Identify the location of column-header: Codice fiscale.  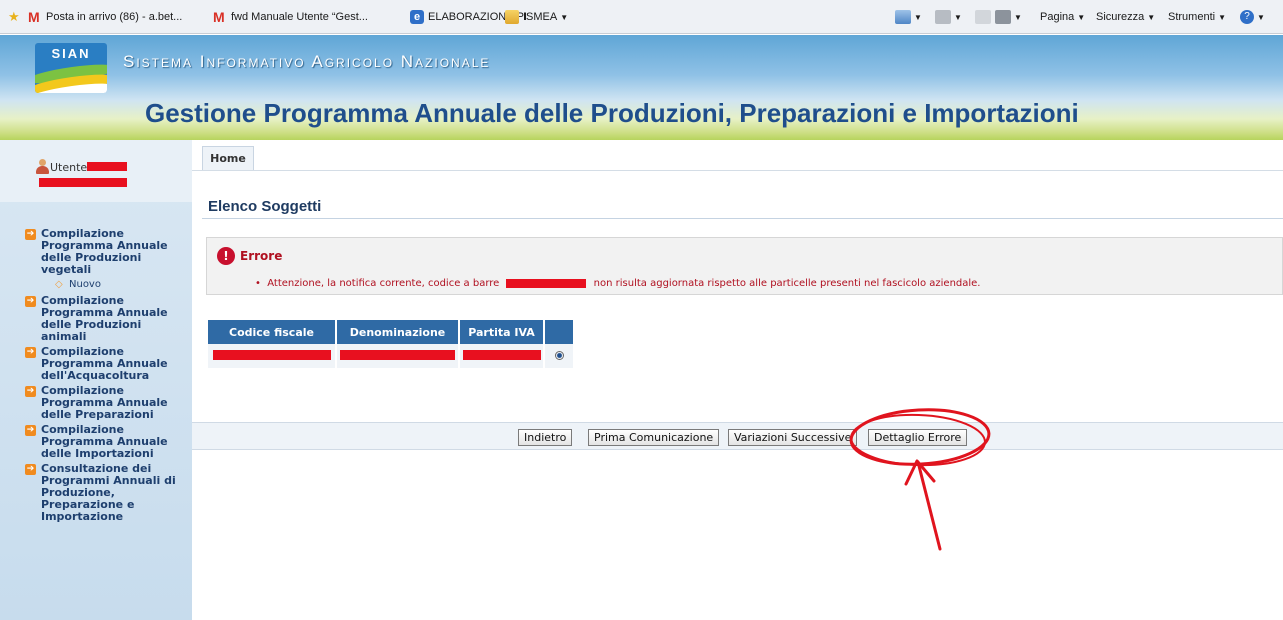
(272, 332).